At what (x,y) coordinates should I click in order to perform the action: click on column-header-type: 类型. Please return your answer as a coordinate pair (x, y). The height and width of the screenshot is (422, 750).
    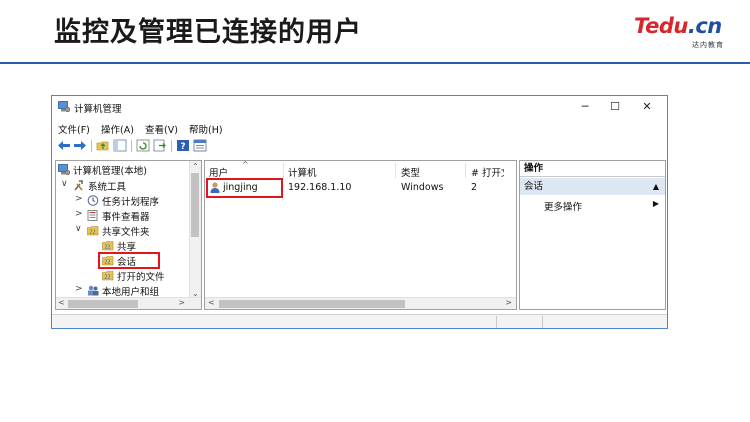
    Looking at the image, I should click on (410, 172).